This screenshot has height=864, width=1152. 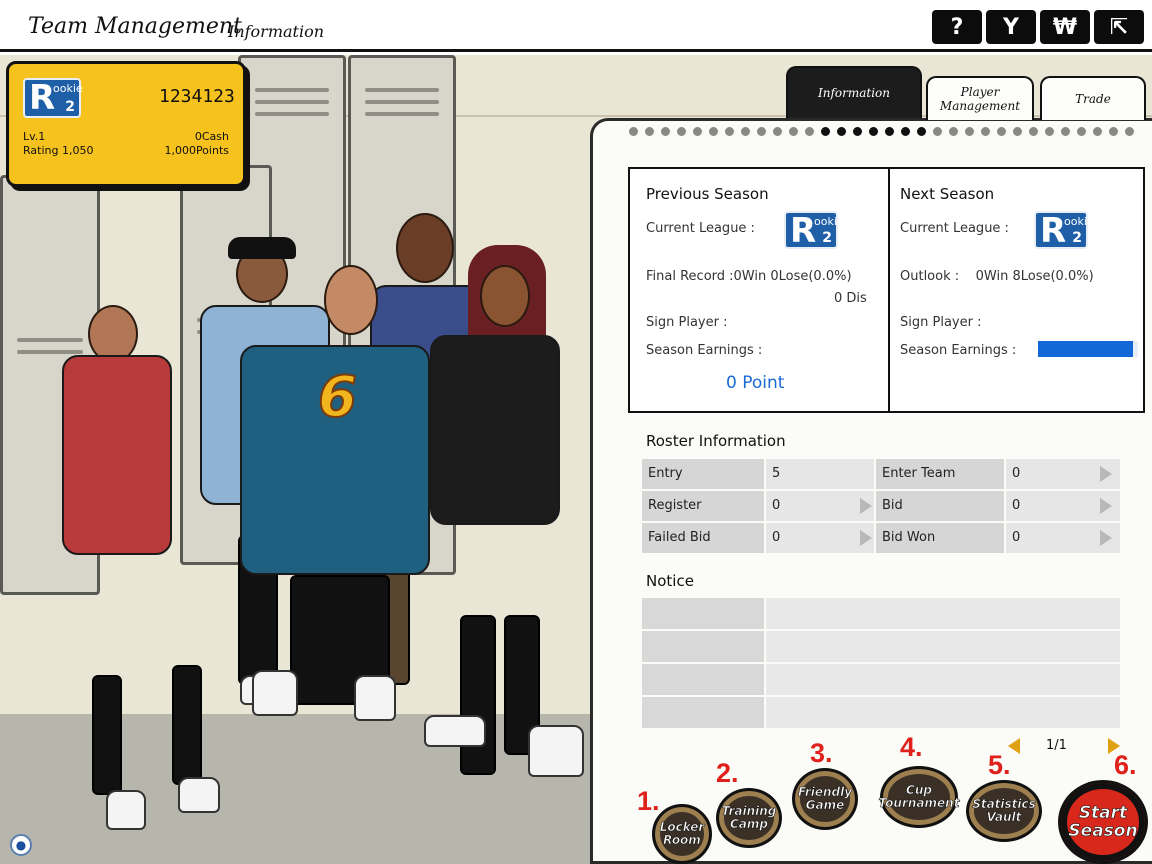 I want to click on page-subtitle: Information, so click(x=276, y=31).